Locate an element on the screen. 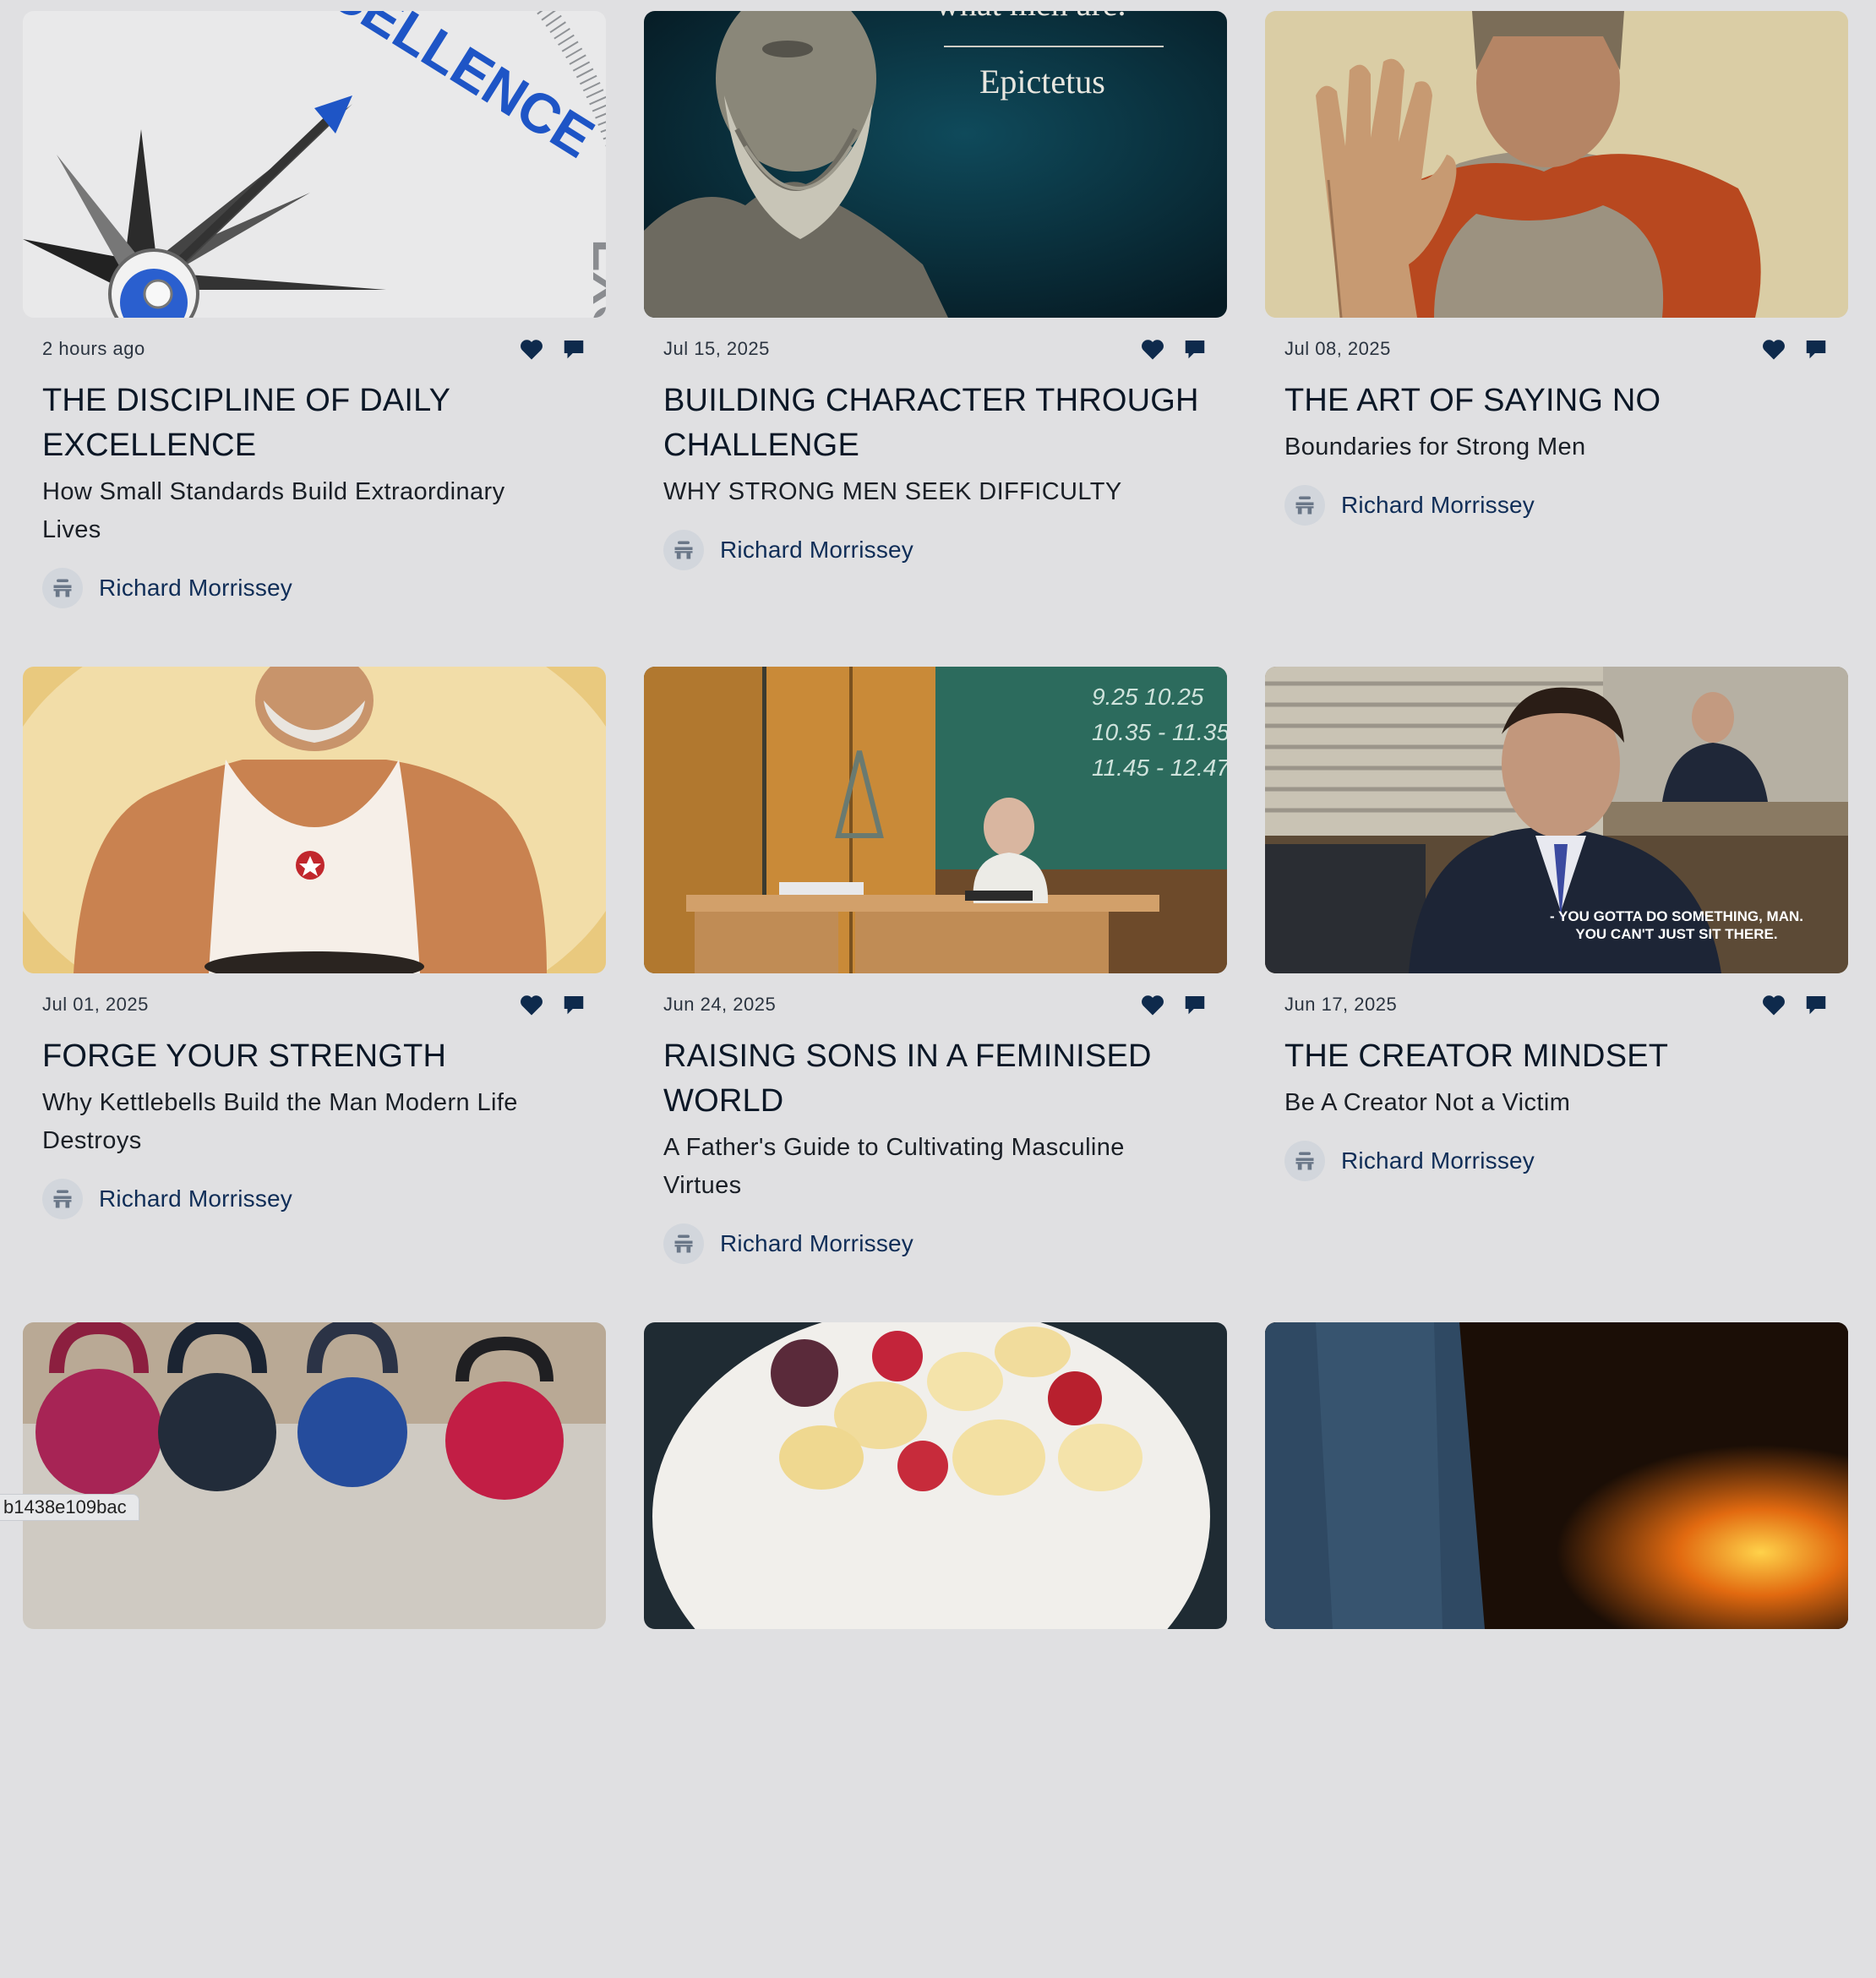 This screenshot has width=1876, height=1978. article-subtitle: Boundaries for Strong Men is located at coordinates (1556, 447).